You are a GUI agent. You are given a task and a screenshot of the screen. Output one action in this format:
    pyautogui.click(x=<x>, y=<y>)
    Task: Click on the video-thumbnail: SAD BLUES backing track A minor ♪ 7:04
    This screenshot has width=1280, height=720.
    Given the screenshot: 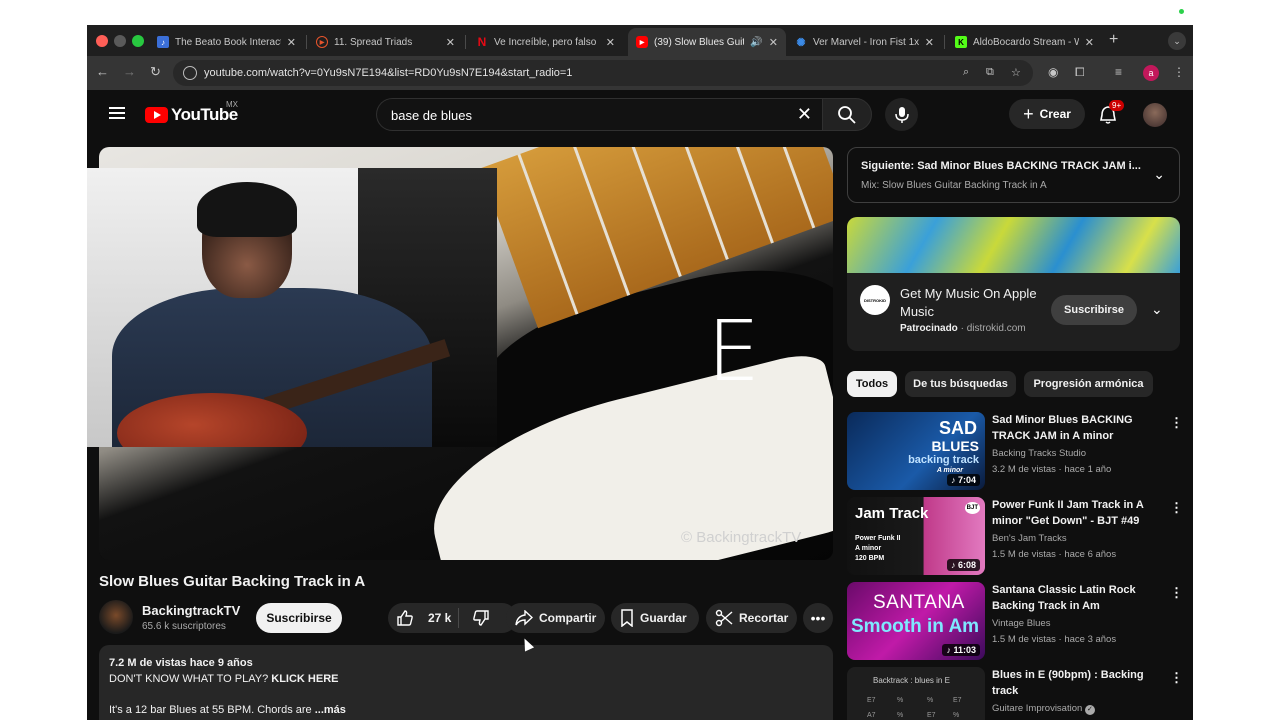 What is the action you would take?
    pyautogui.click(x=916, y=451)
    